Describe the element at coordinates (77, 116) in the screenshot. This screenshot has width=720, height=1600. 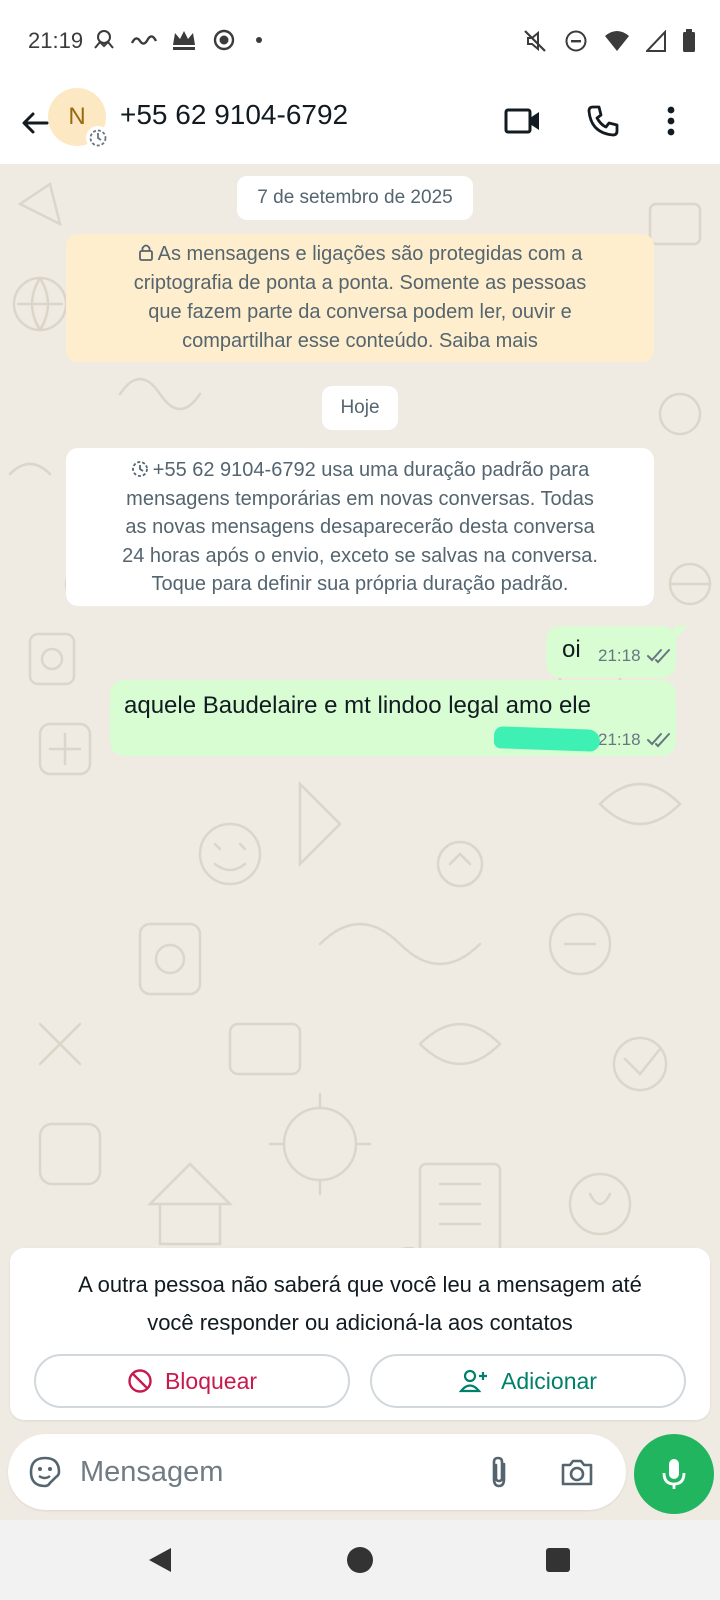
I see `avatar-letter: N` at that location.